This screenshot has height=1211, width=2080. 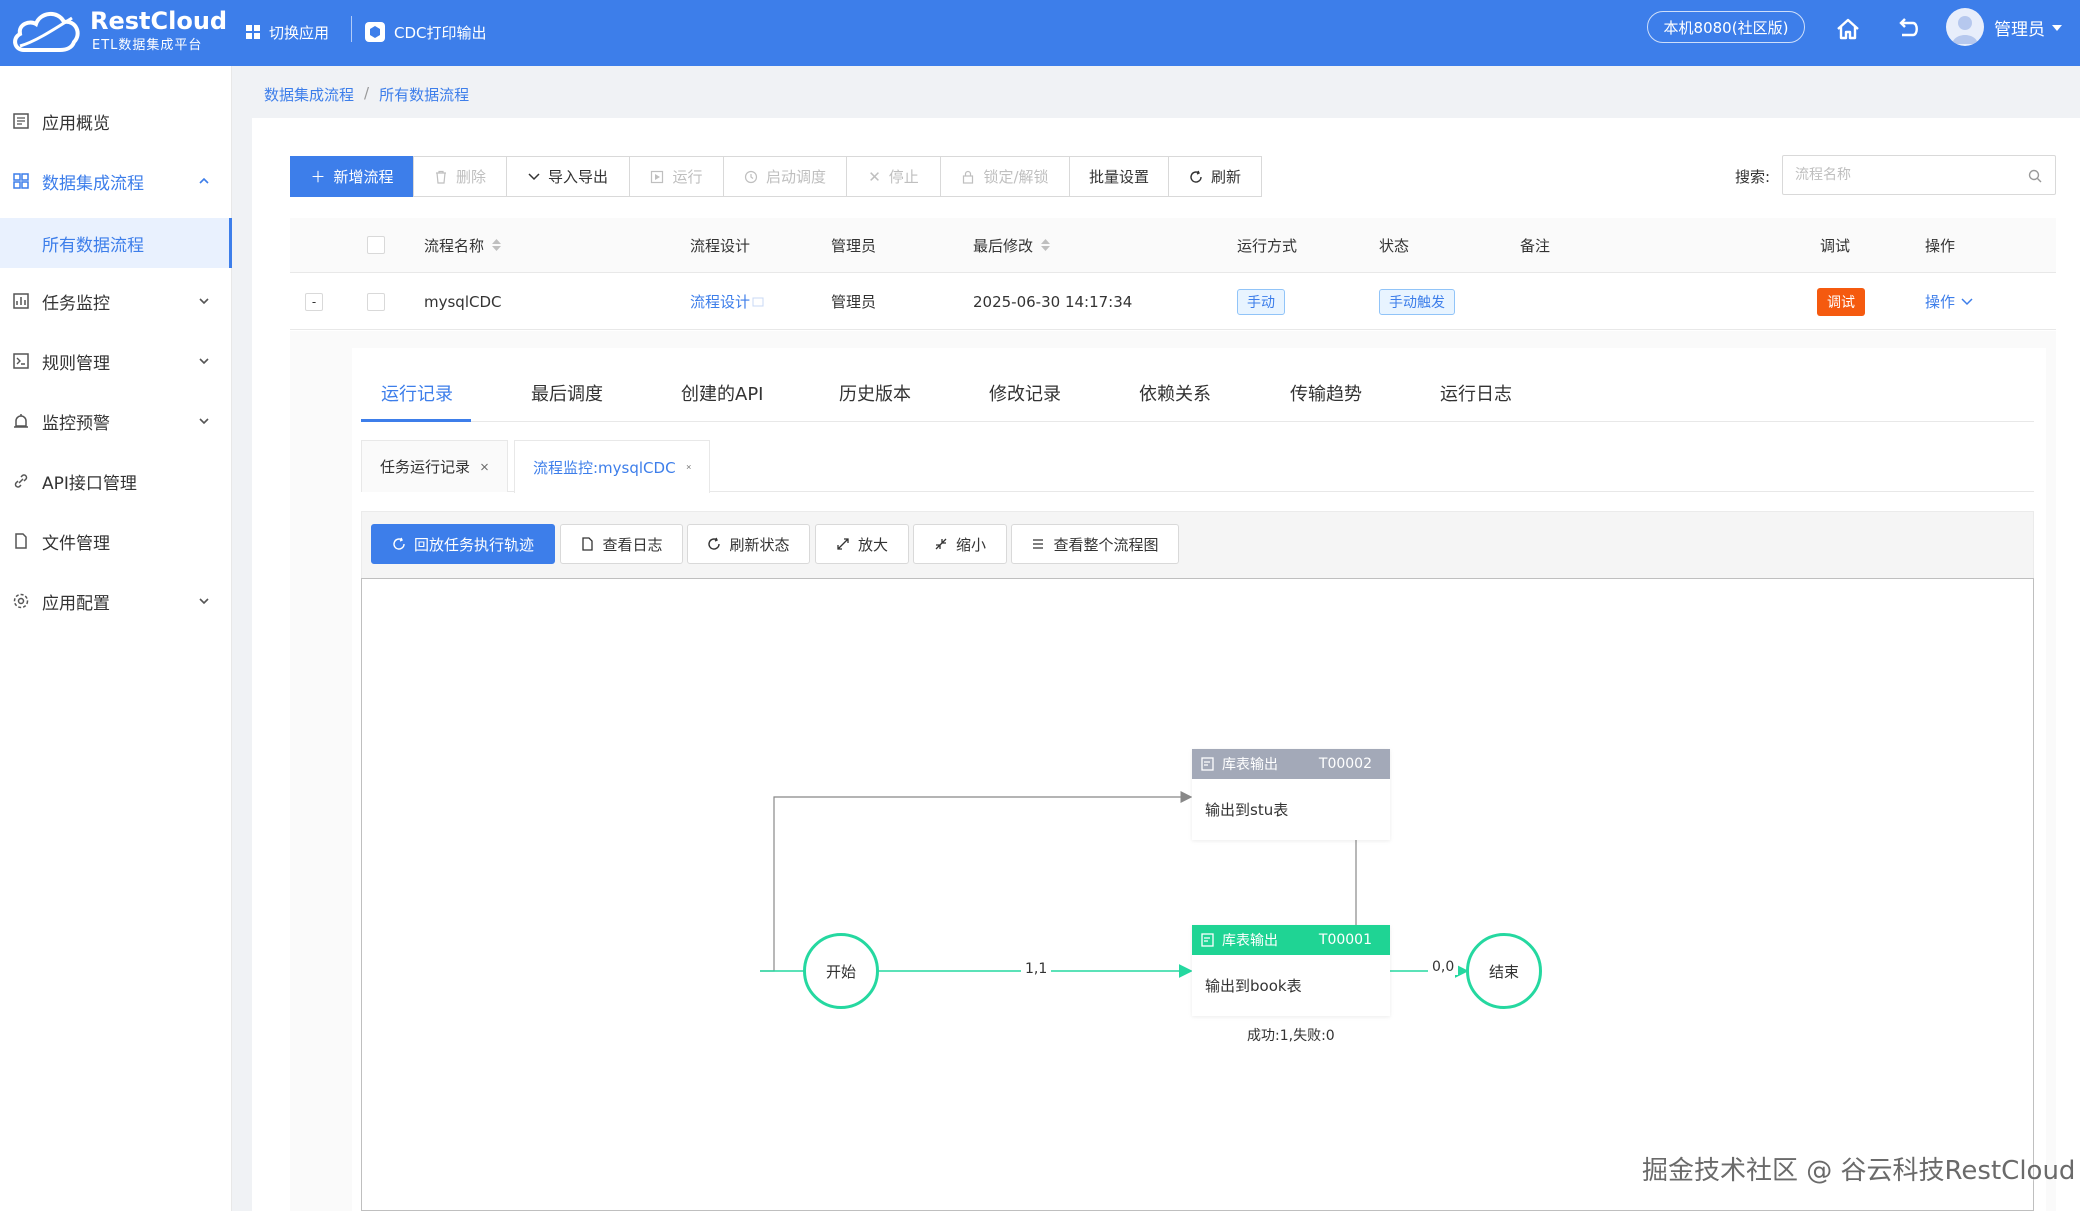 What do you see at coordinates (116, 601) in the screenshot?
I see `sidebar-item-app-config: 应用配置` at bounding box center [116, 601].